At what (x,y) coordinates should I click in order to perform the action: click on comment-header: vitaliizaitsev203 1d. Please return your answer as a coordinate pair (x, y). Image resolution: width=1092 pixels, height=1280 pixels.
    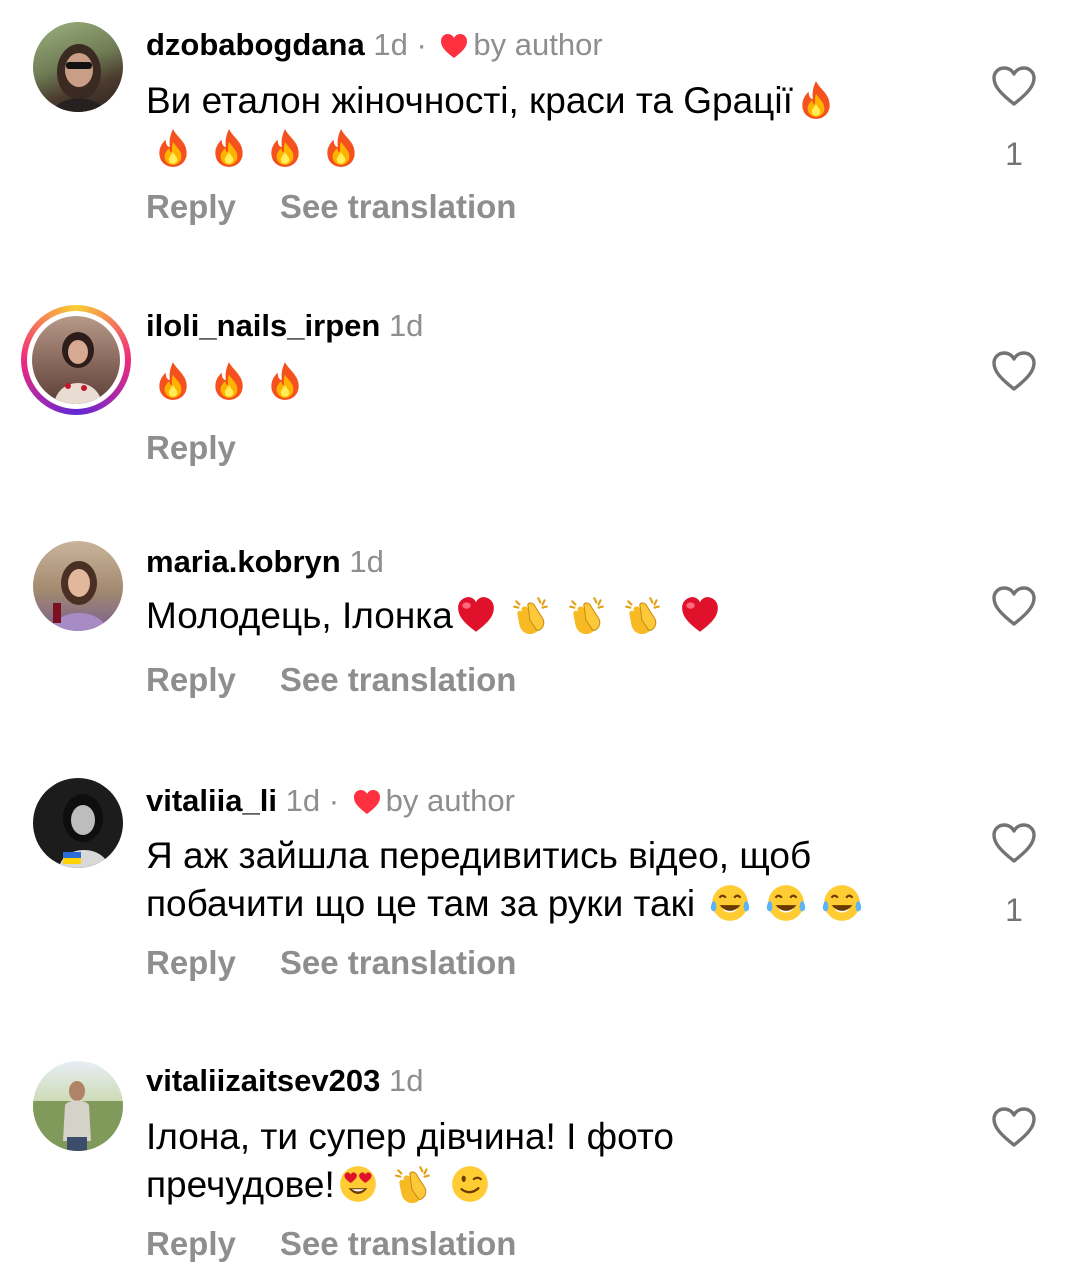
    Looking at the image, I should click on (285, 1081).